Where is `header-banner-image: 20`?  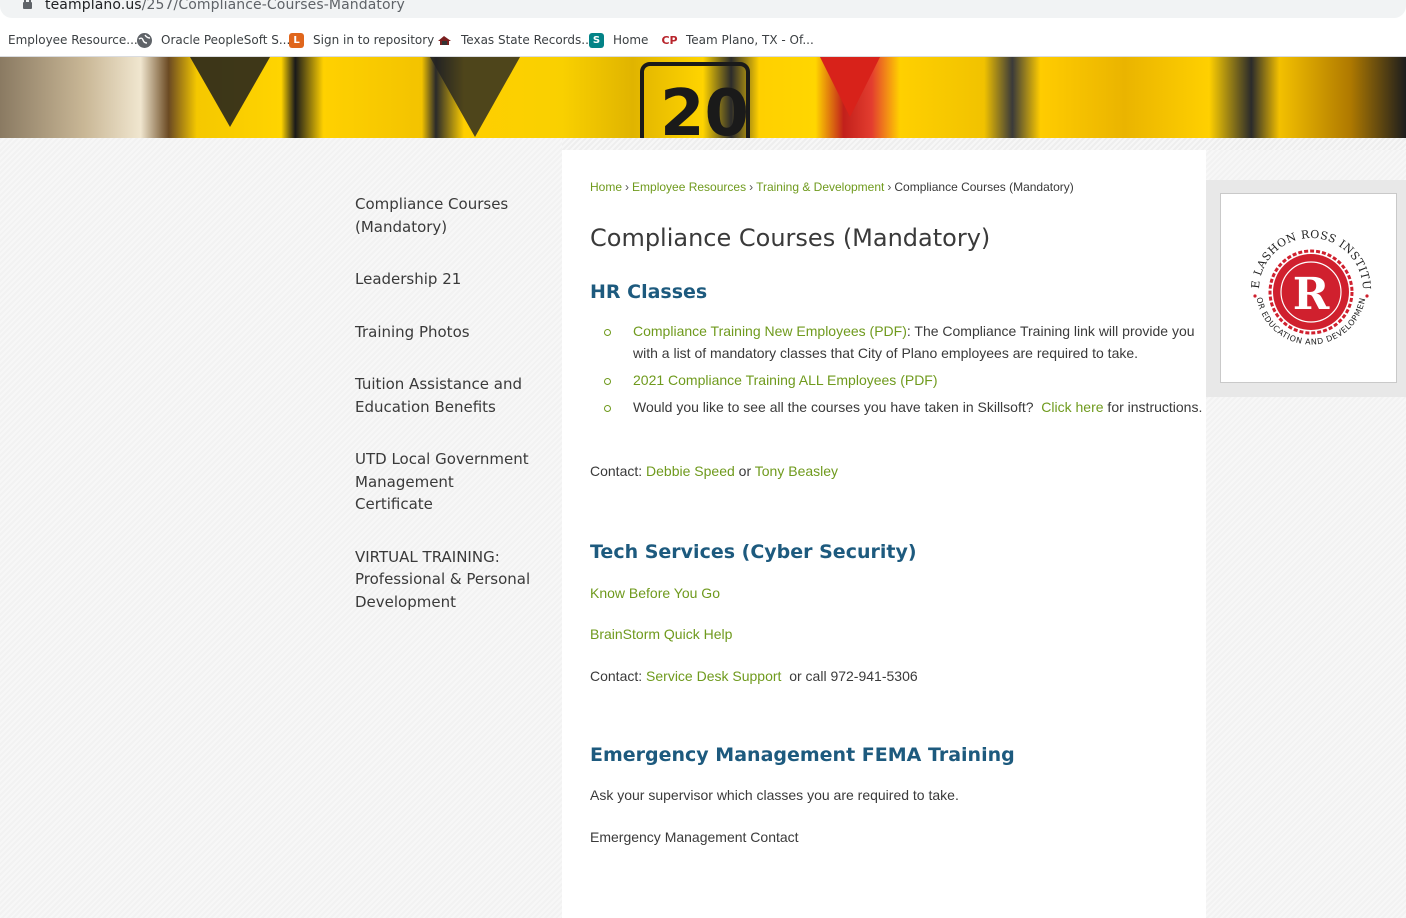 header-banner-image: 20 is located at coordinates (703, 97).